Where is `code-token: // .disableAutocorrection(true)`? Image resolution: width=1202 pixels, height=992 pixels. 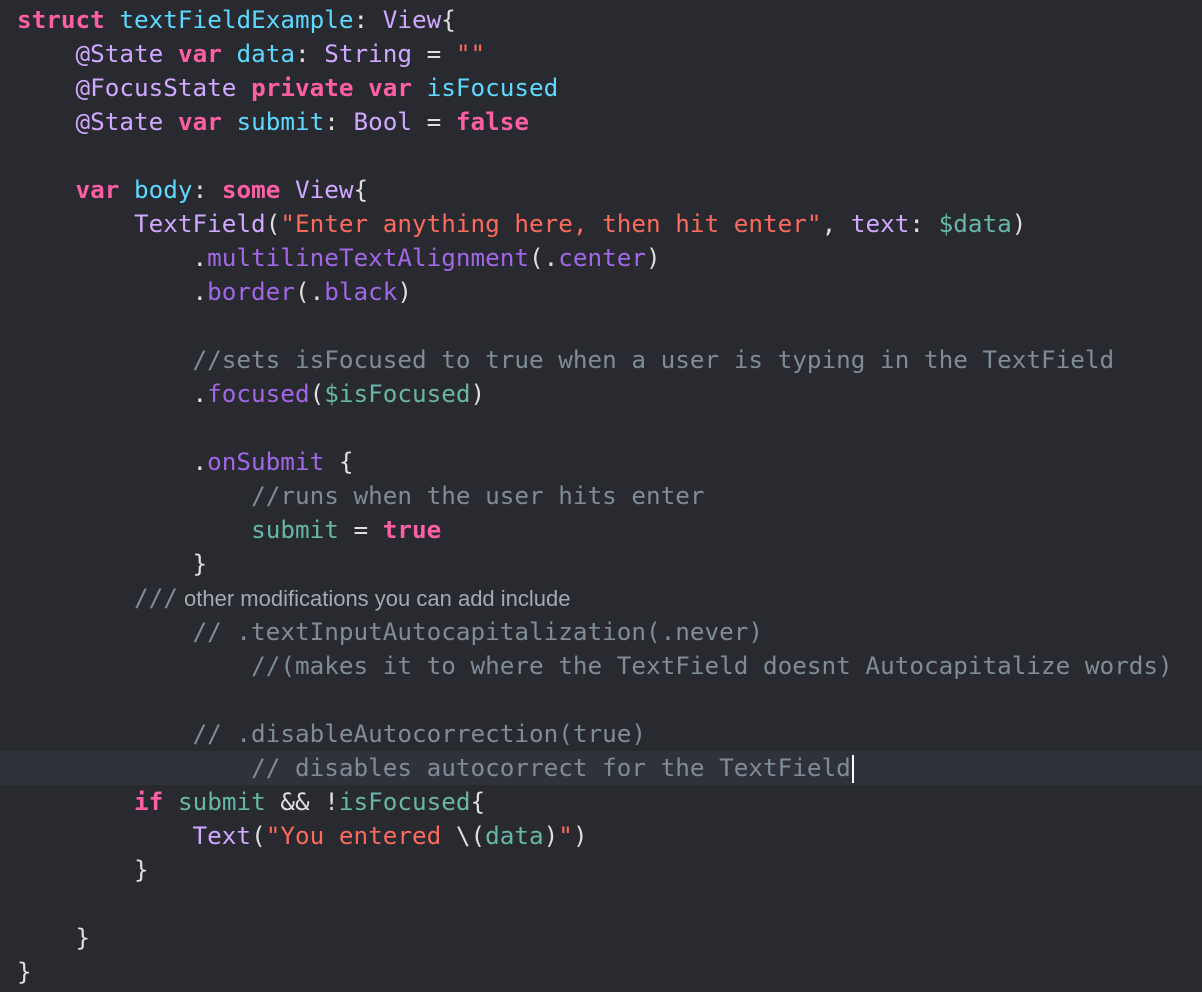
code-token: // .disableAutocorrection(true) is located at coordinates (419, 733).